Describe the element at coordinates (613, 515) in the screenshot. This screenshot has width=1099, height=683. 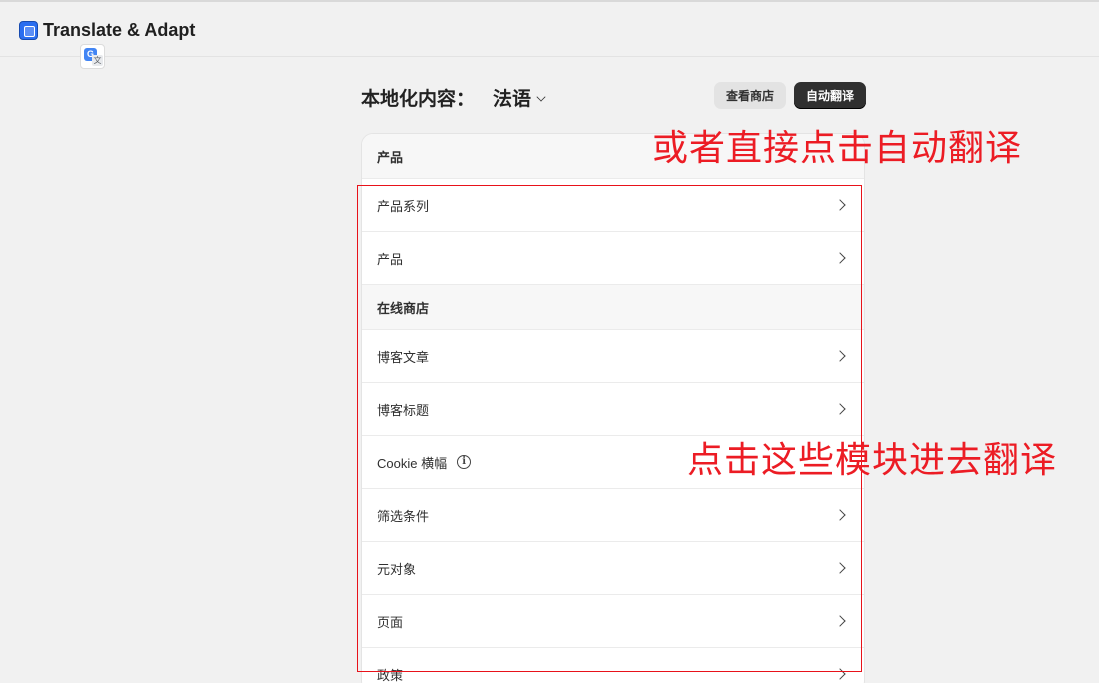
I see `list-item-filters: 筛选条件` at that location.